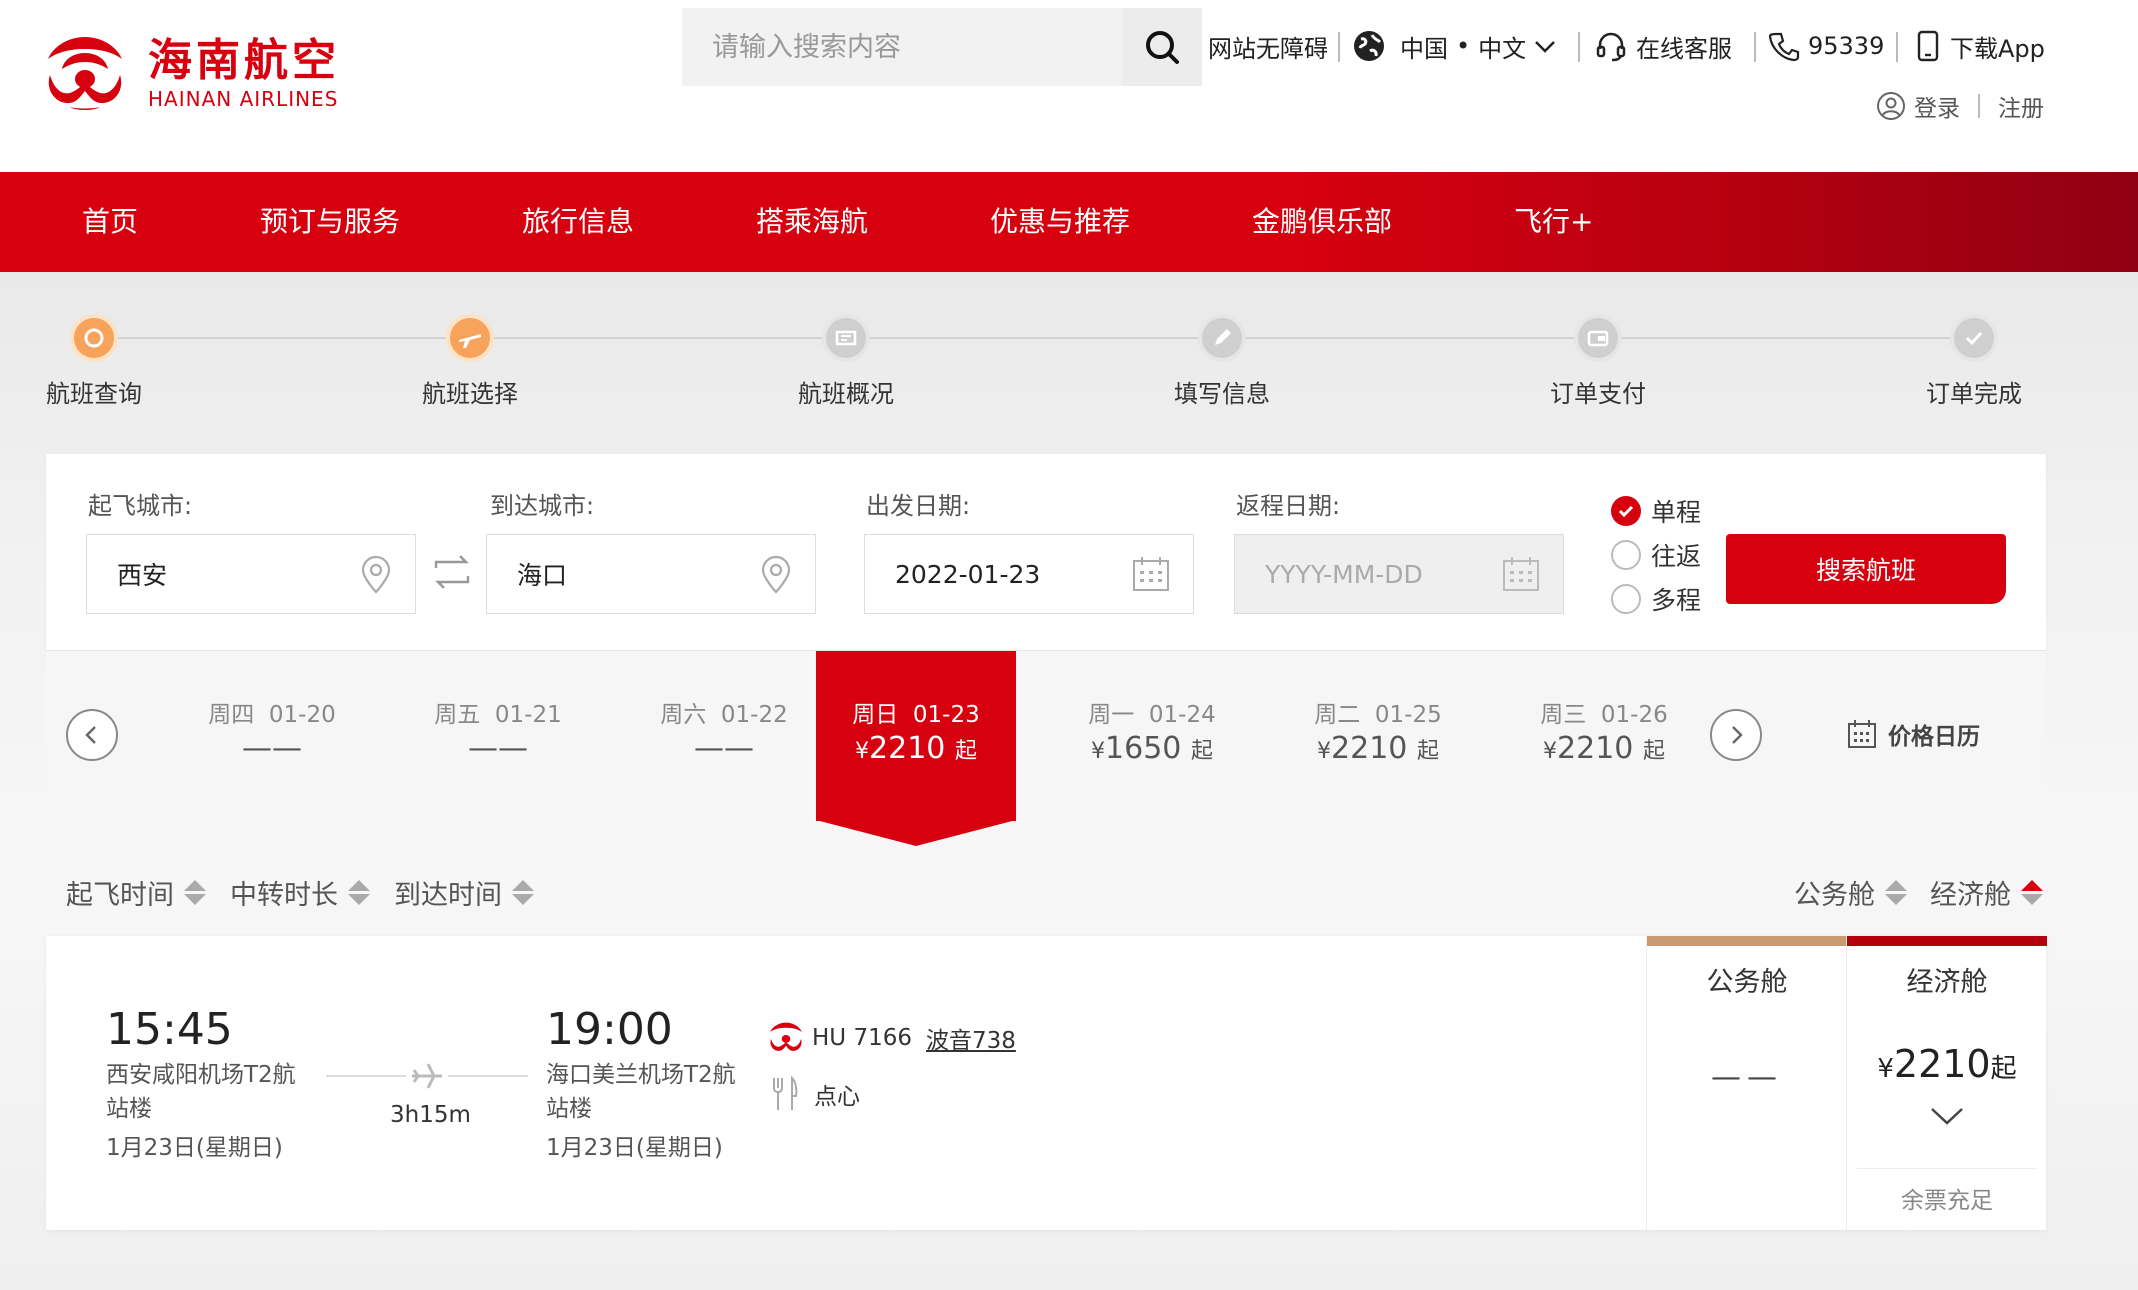 The image size is (2138, 1290). Describe the element at coordinates (812, 222) in the screenshot. I see `nav-item-fly-hainan: 搭乘海航` at that location.